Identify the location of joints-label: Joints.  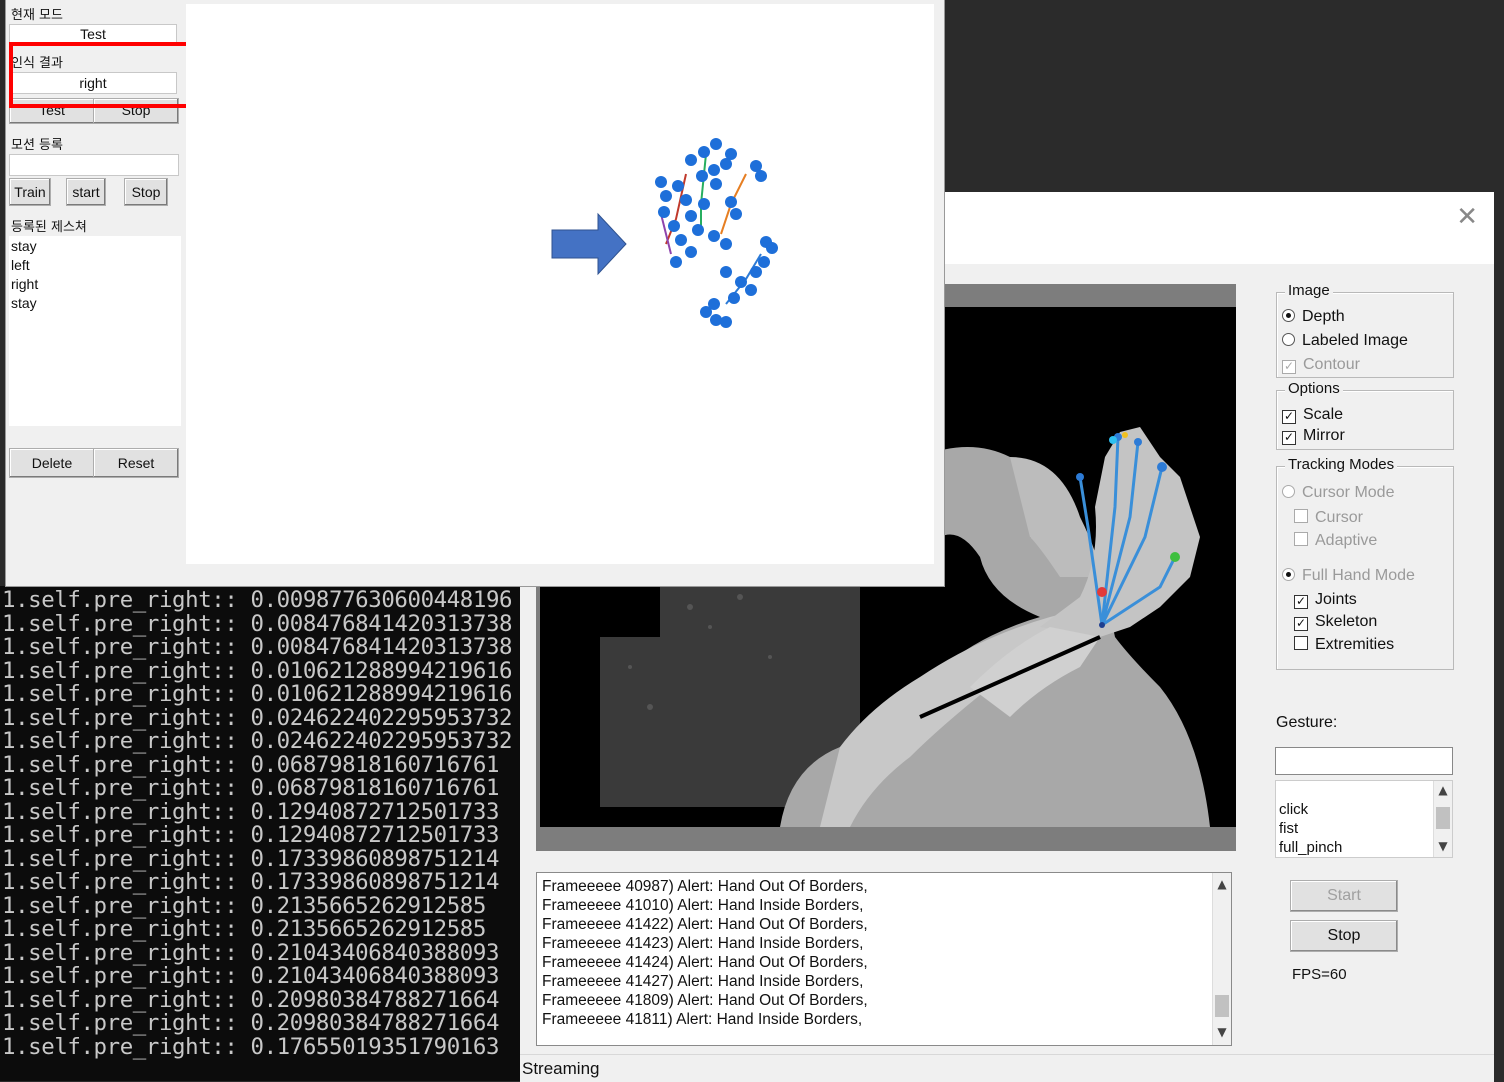
(1336, 599).